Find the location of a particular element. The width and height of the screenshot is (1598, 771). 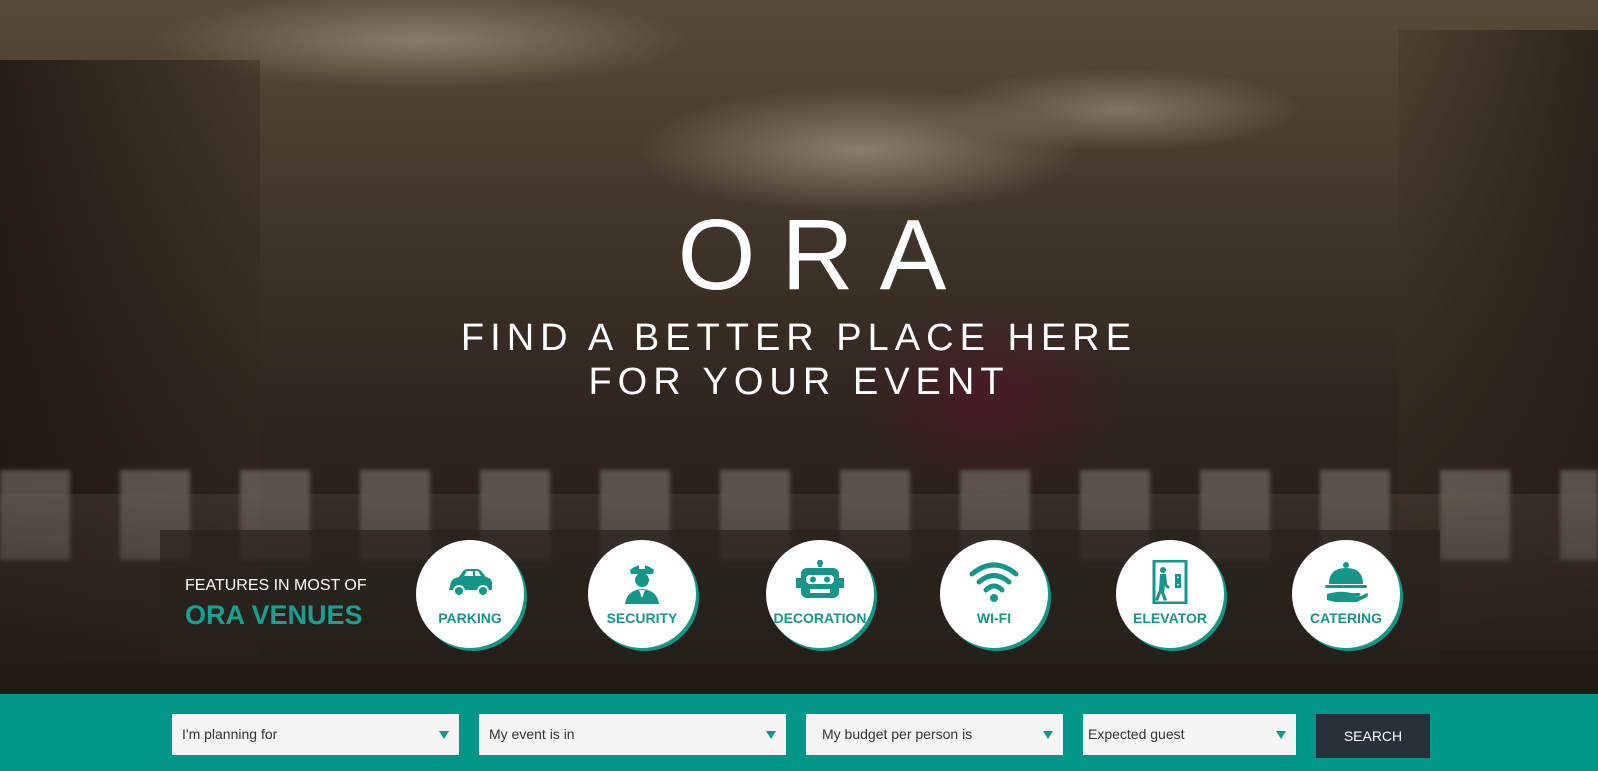

feature-security: SECURITY is located at coordinates (642, 594).